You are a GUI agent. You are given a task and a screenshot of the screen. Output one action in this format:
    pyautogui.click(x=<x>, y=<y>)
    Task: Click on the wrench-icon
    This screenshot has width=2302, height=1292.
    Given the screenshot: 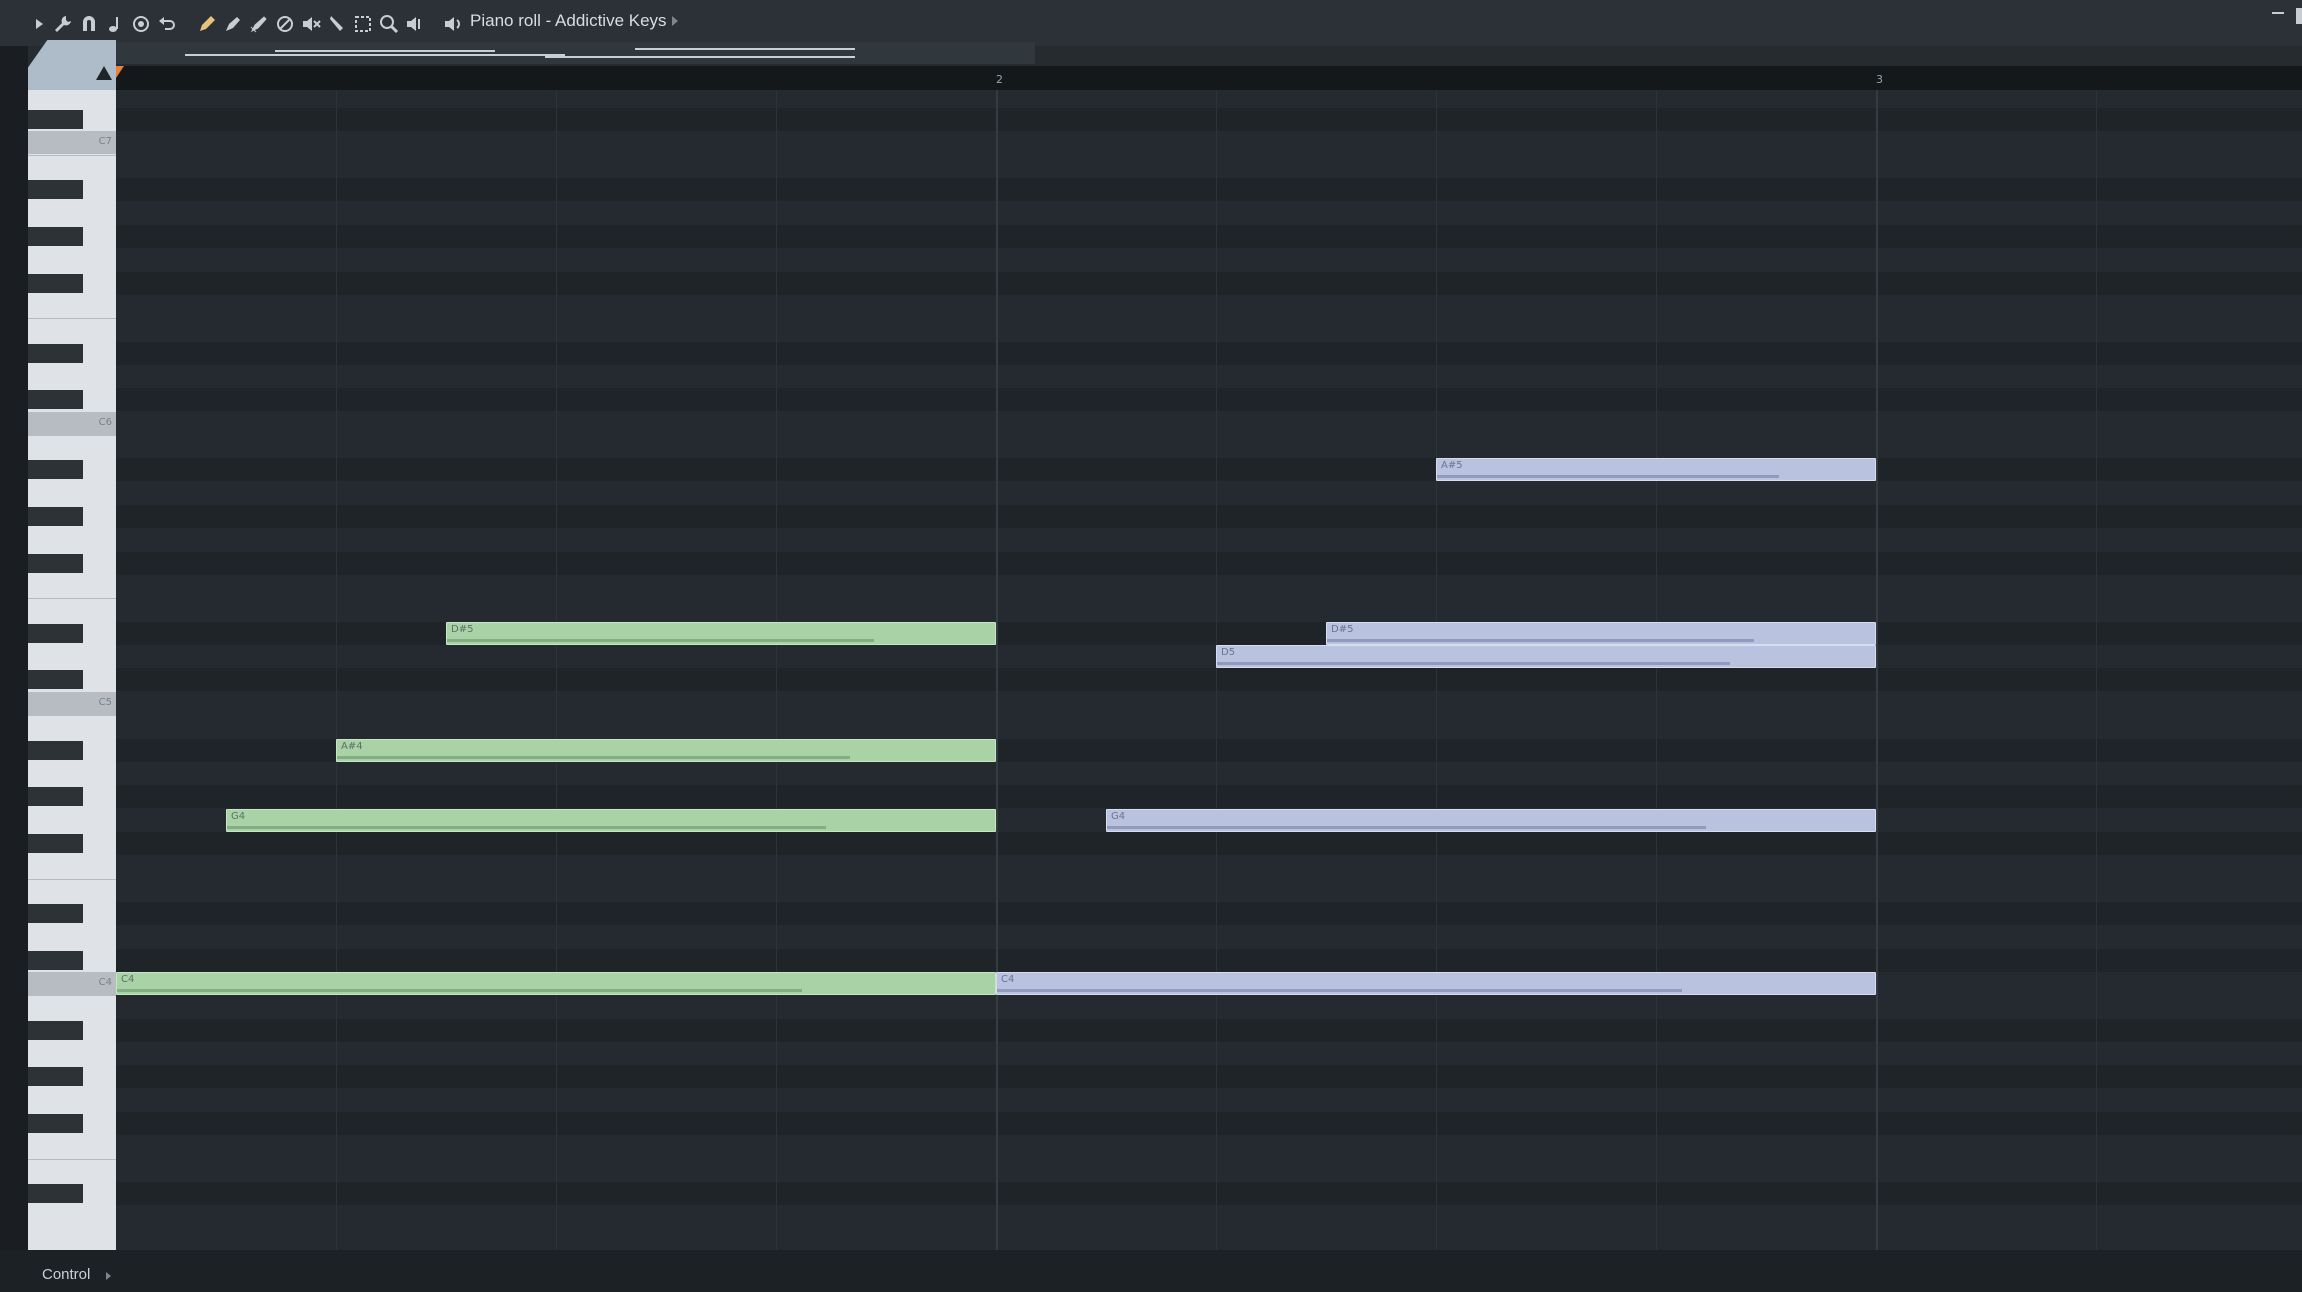 What is the action you would take?
    pyautogui.click(x=63, y=24)
    